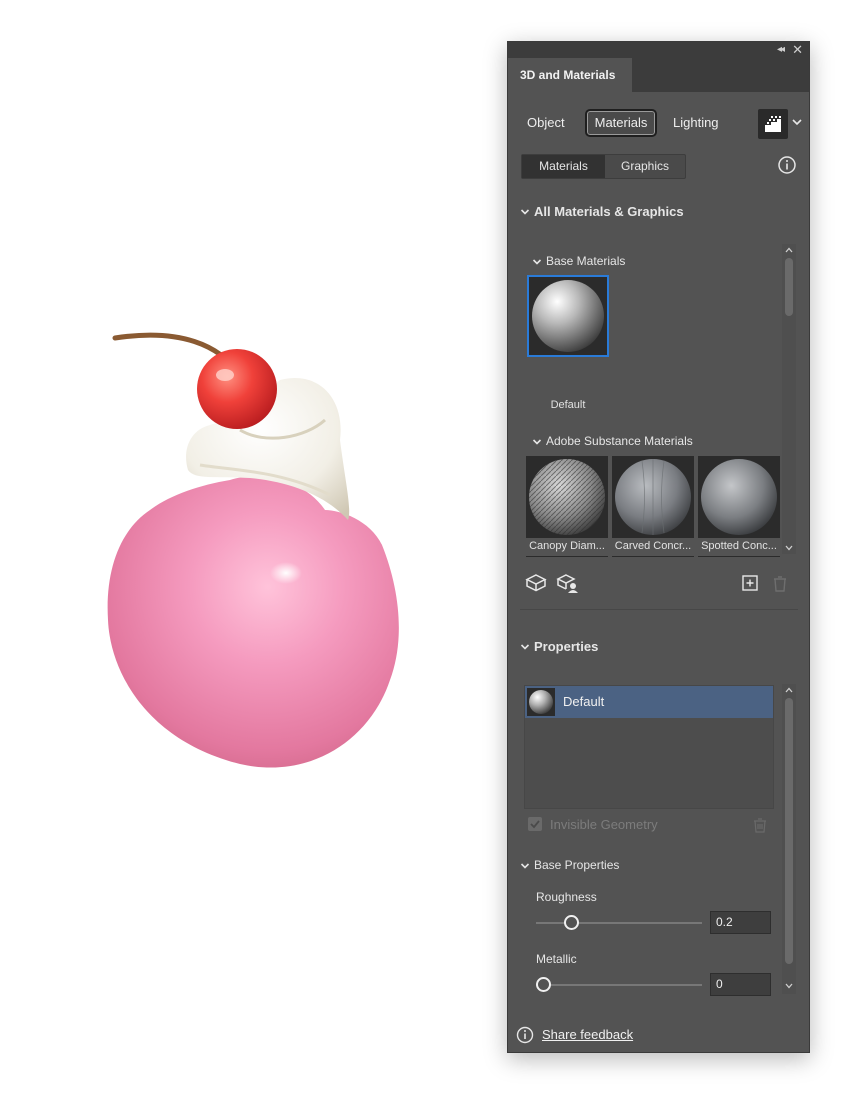  What do you see at coordinates (584, 701) in the screenshot?
I see `applied-material-name: Default` at bounding box center [584, 701].